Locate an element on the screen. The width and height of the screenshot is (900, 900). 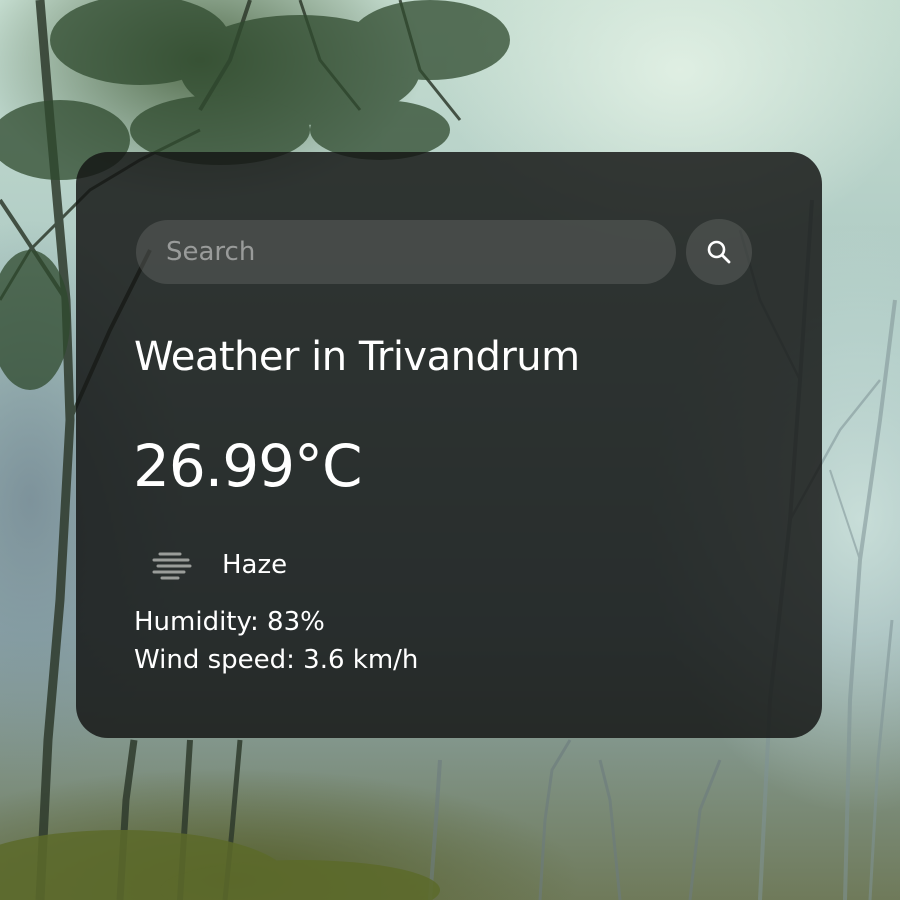
temperature-value: 26.99°C is located at coordinates (248, 466).